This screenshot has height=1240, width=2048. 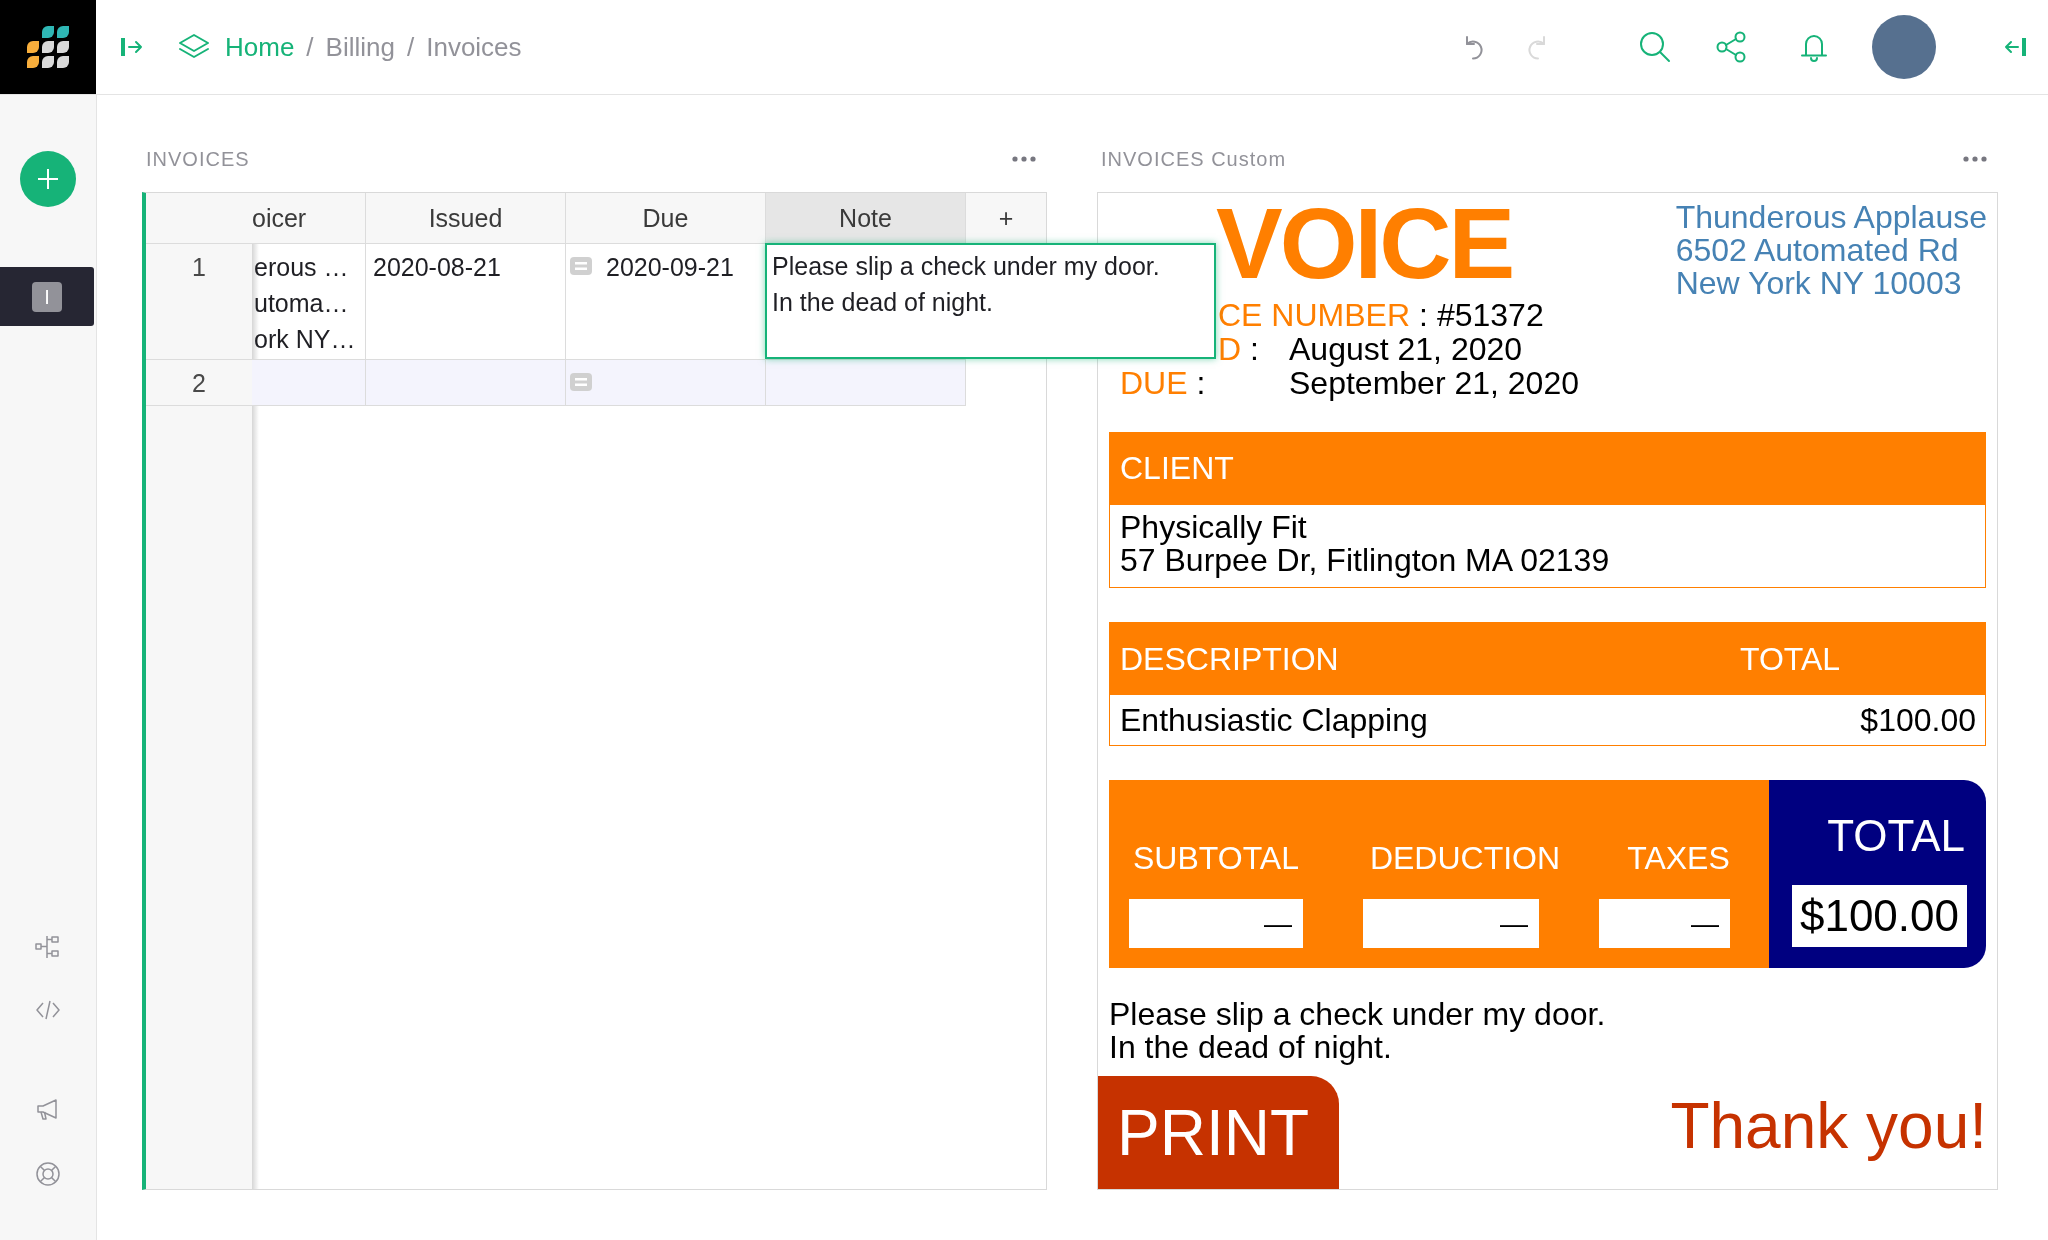 What do you see at coordinates (1364, 243) in the screenshot?
I see `invoice-heading: VOICE` at bounding box center [1364, 243].